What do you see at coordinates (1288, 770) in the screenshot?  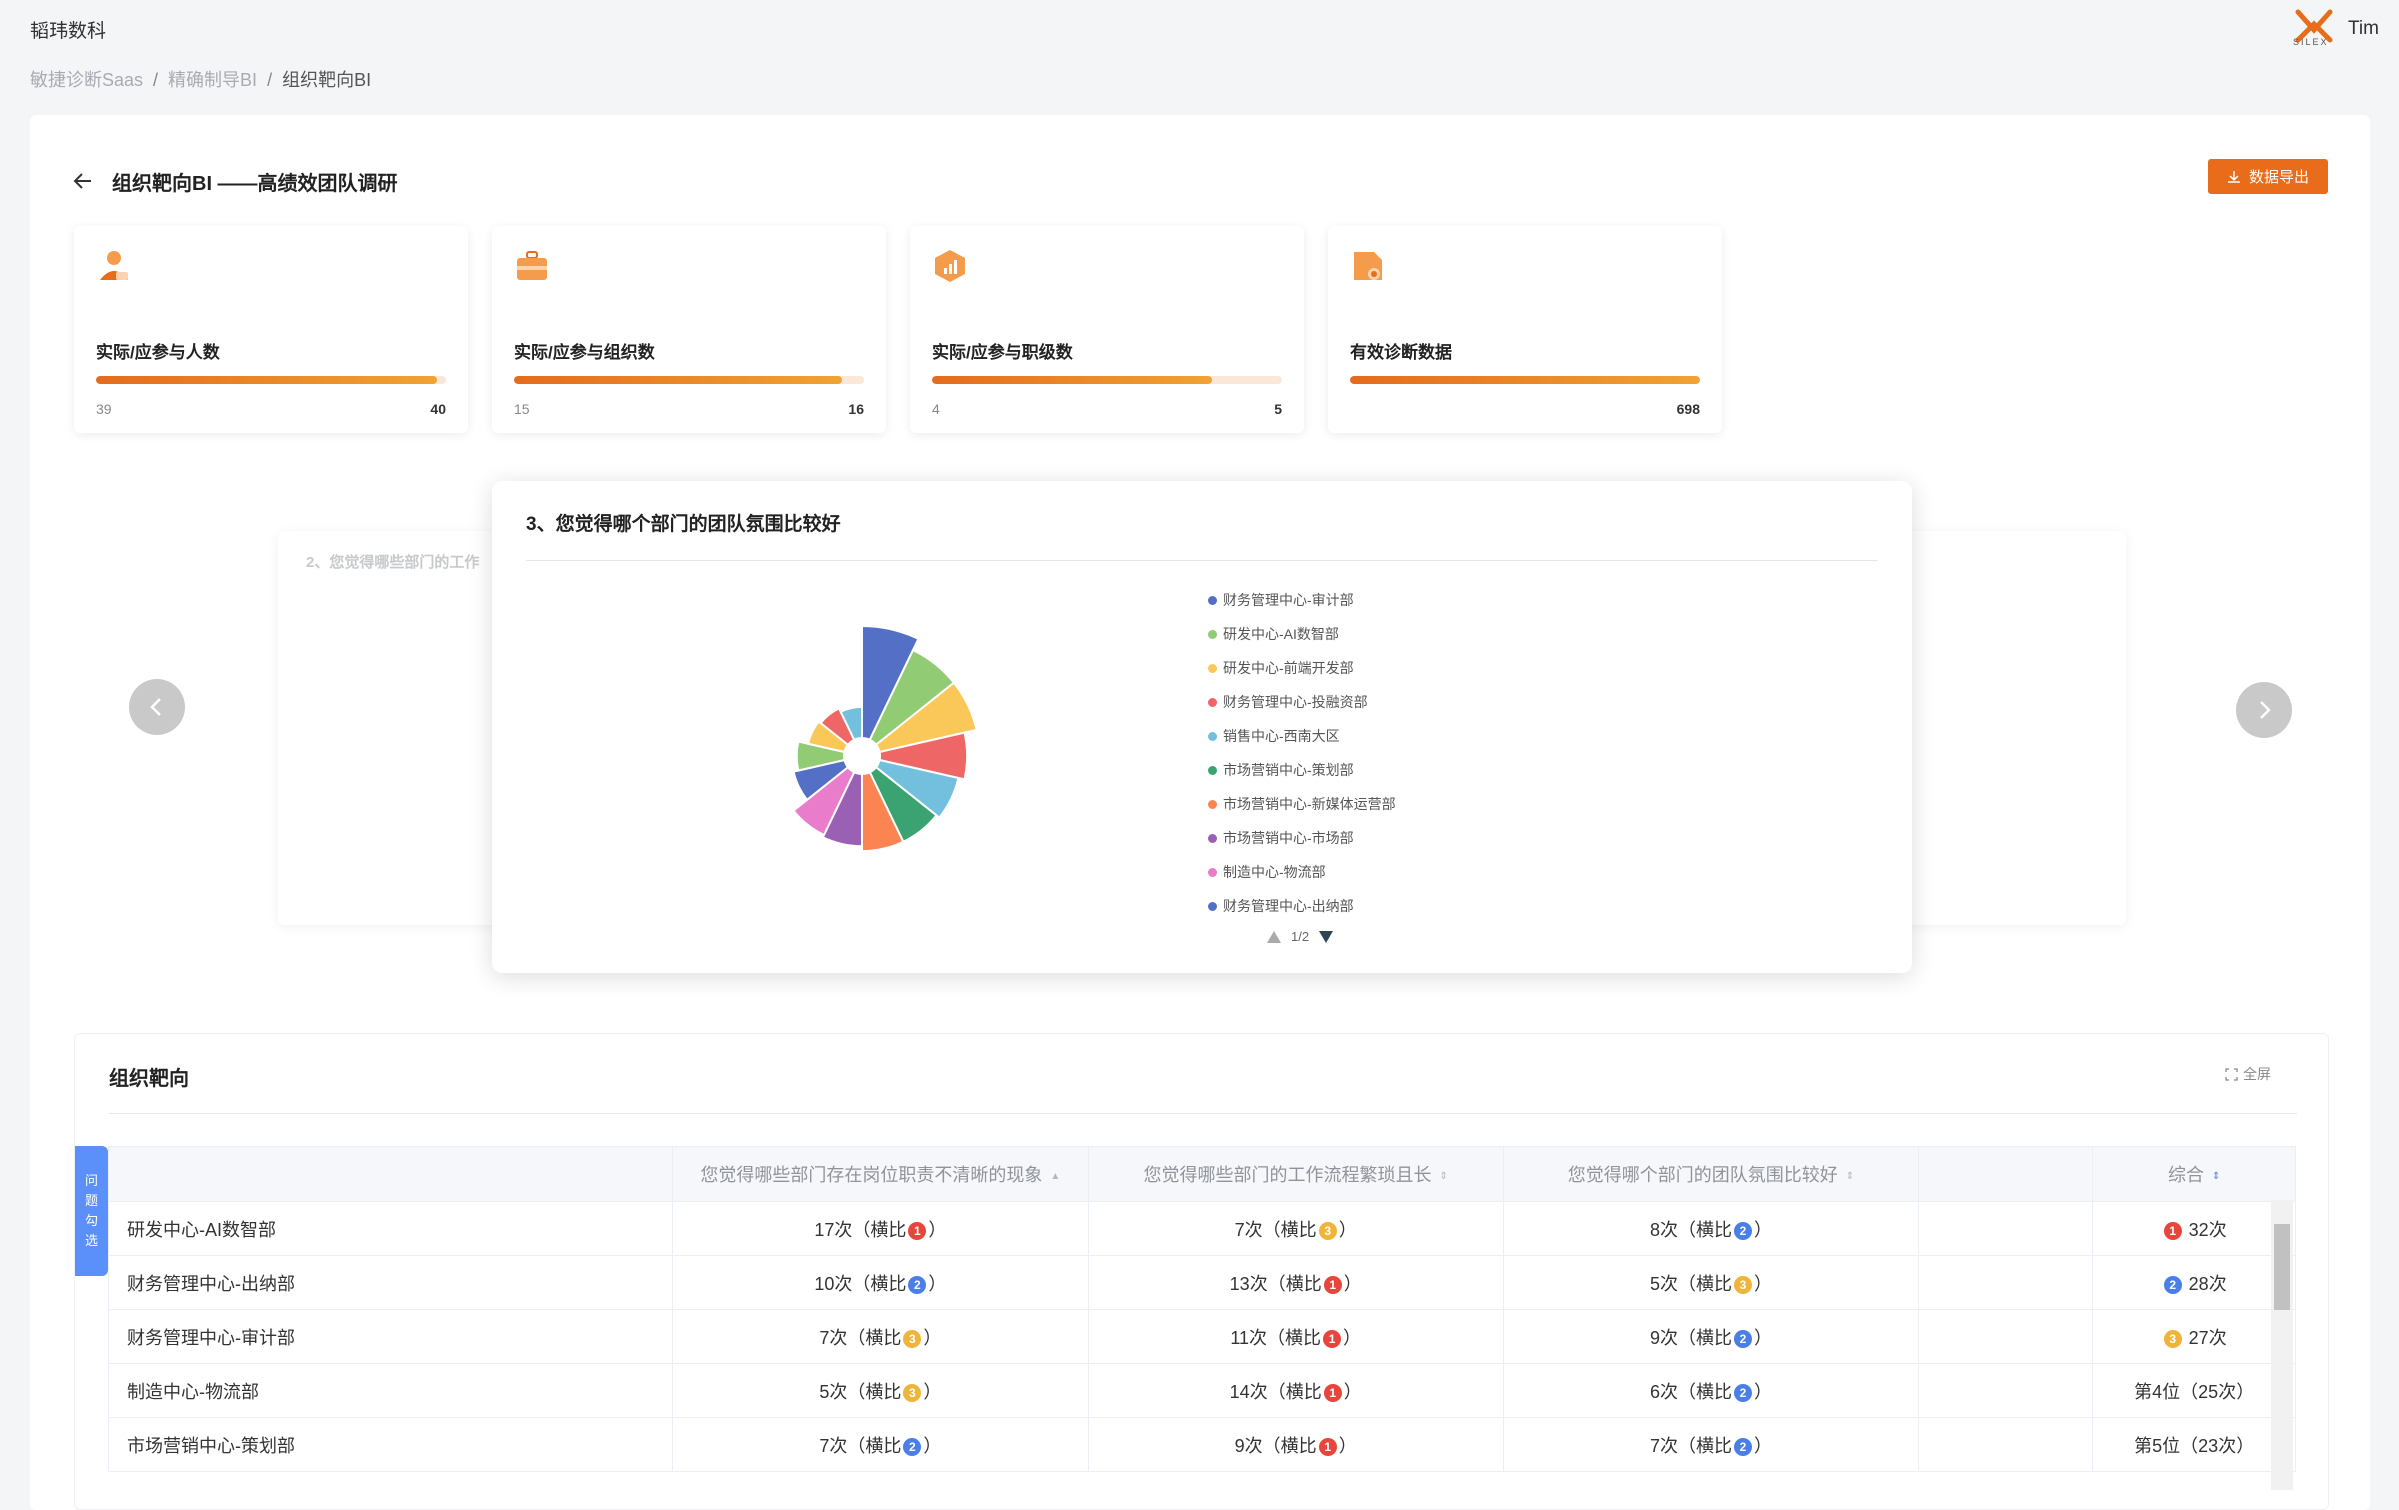 I see `legend-label: 市场营销中心-策划部` at bounding box center [1288, 770].